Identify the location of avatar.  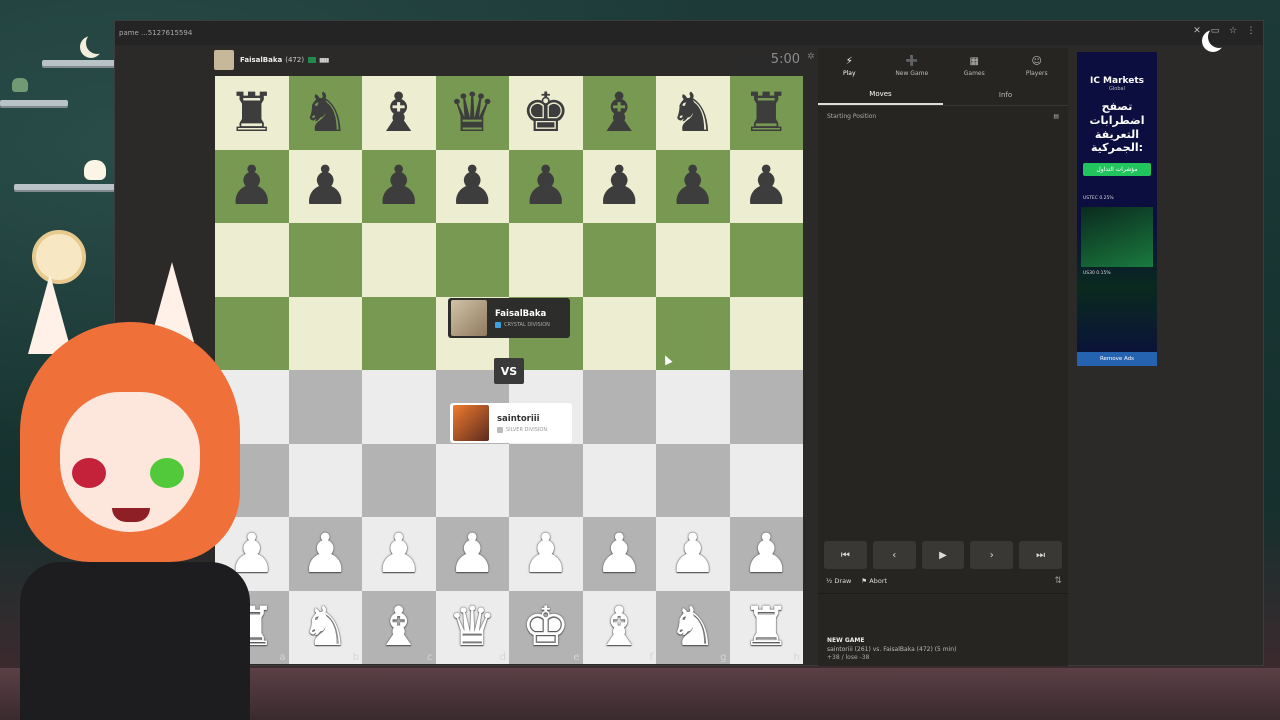
(224, 60).